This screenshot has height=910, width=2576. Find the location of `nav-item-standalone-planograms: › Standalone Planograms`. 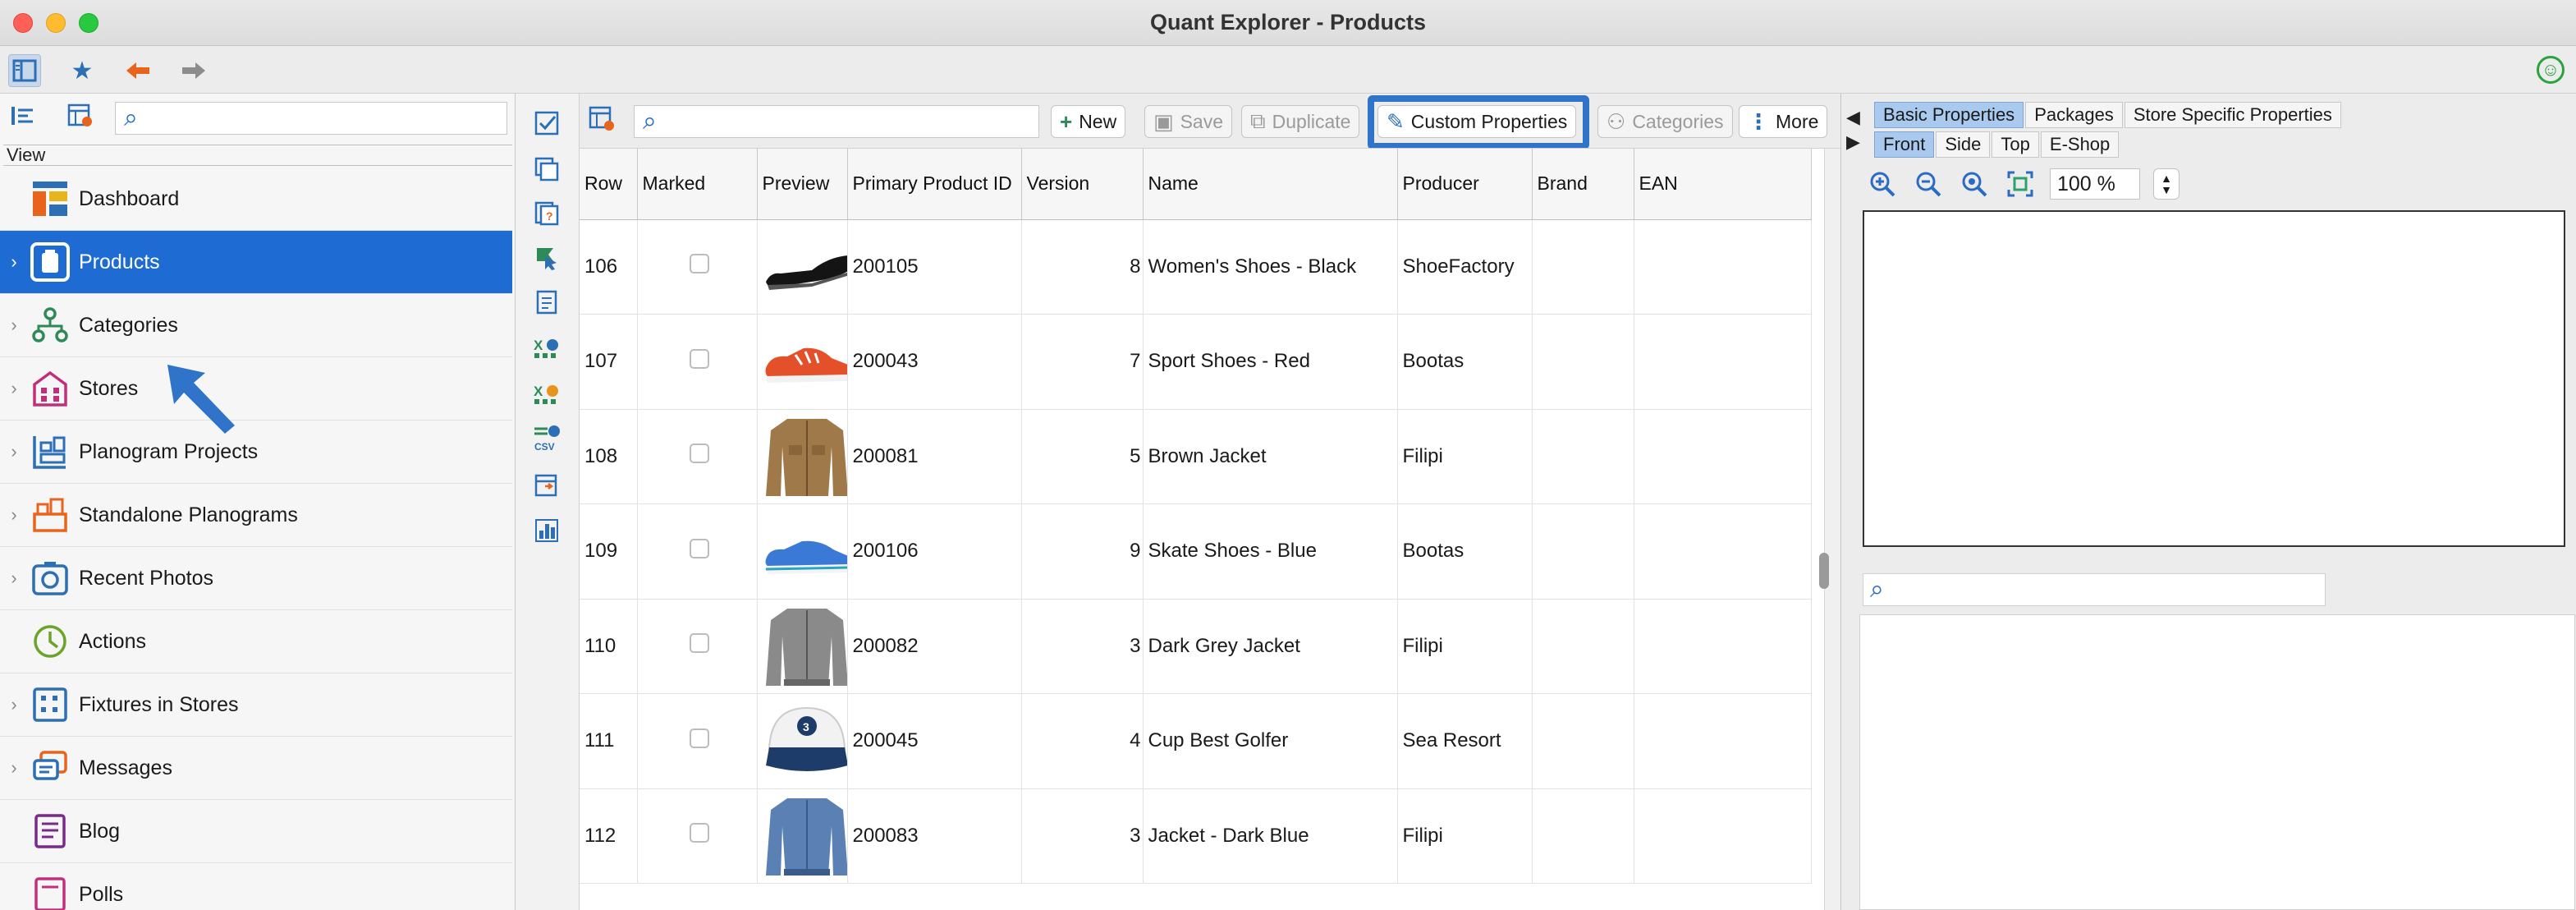

nav-item-standalone-planograms: › Standalone Planograms is located at coordinates (256, 515).